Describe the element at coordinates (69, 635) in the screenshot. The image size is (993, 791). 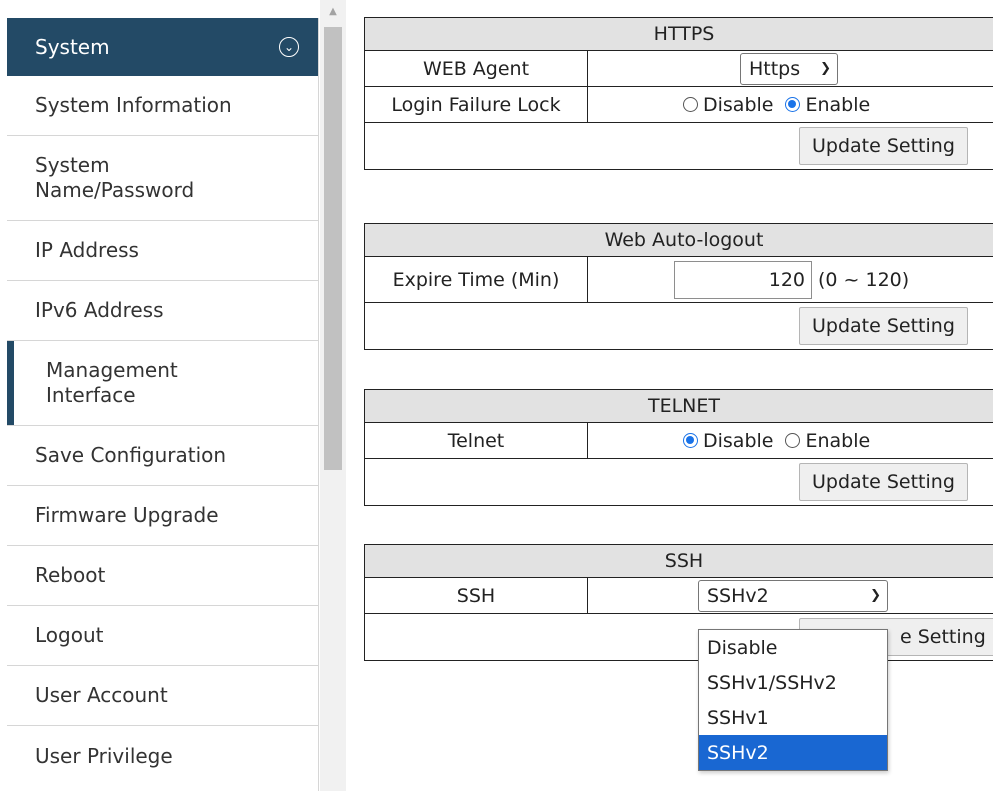
I see `sidebar-item-label: Logout` at that location.